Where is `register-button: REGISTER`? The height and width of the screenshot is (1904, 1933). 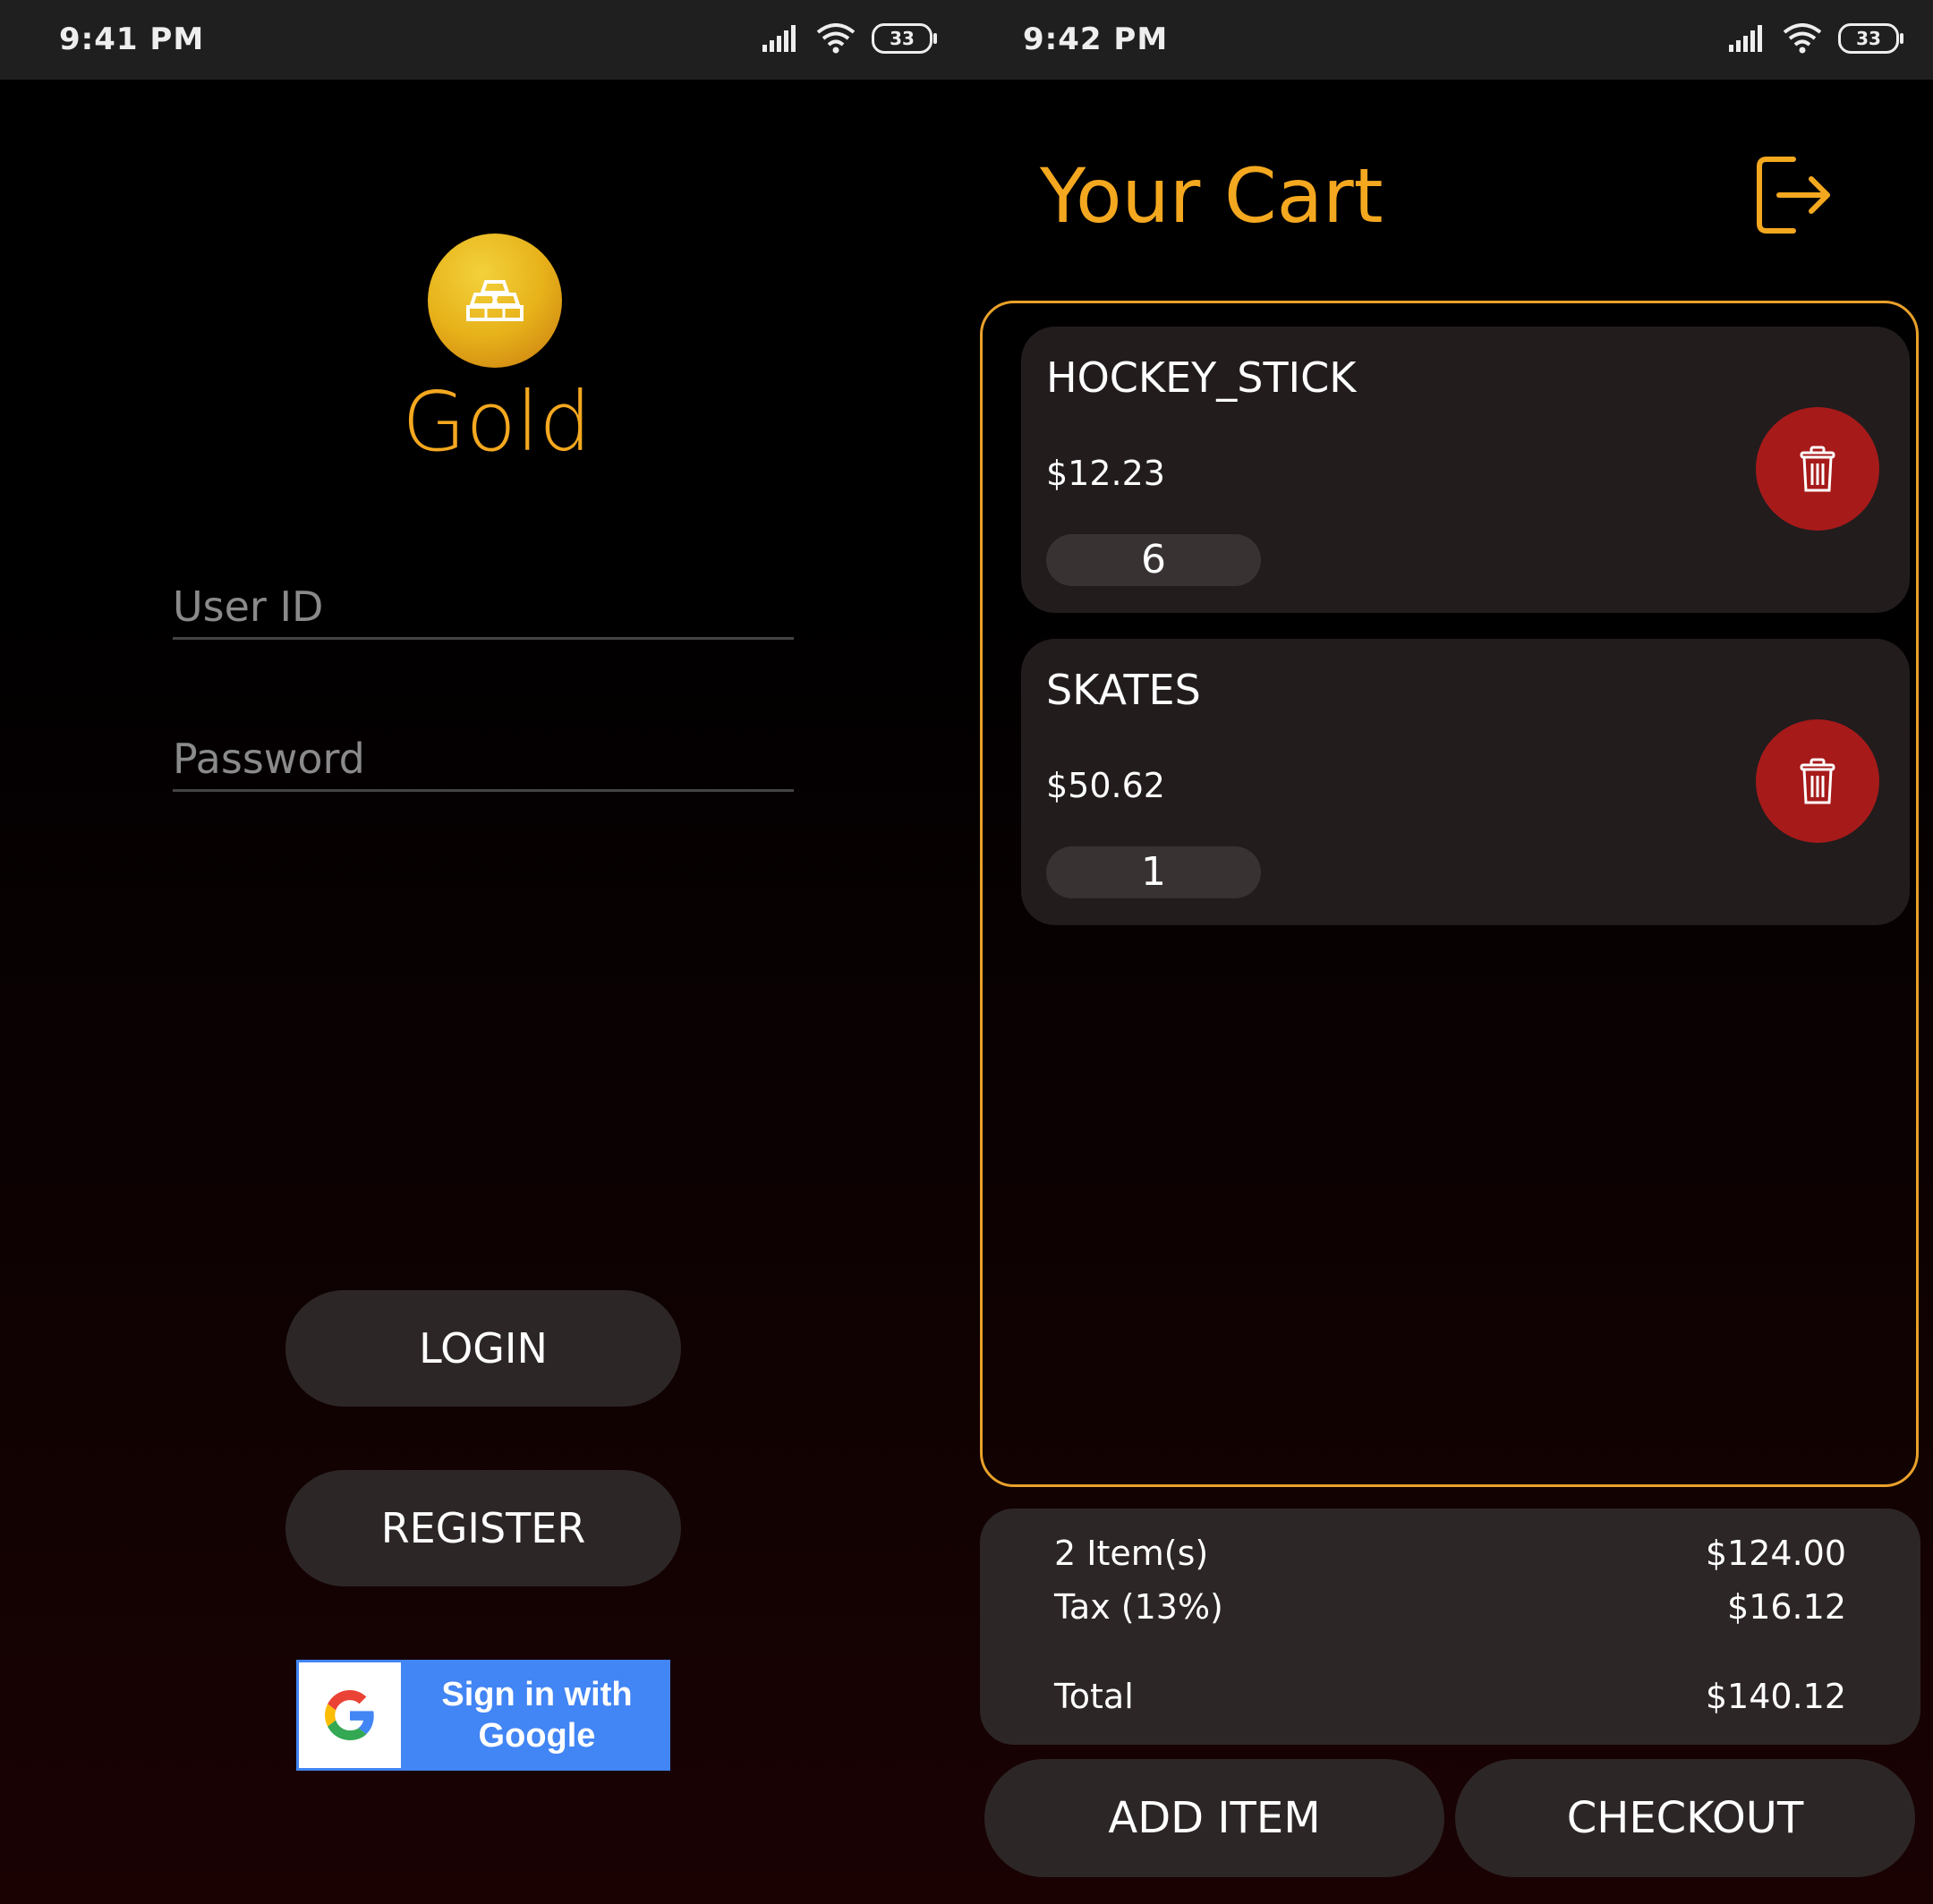
register-button: REGISTER is located at coordinates (483, 1528).